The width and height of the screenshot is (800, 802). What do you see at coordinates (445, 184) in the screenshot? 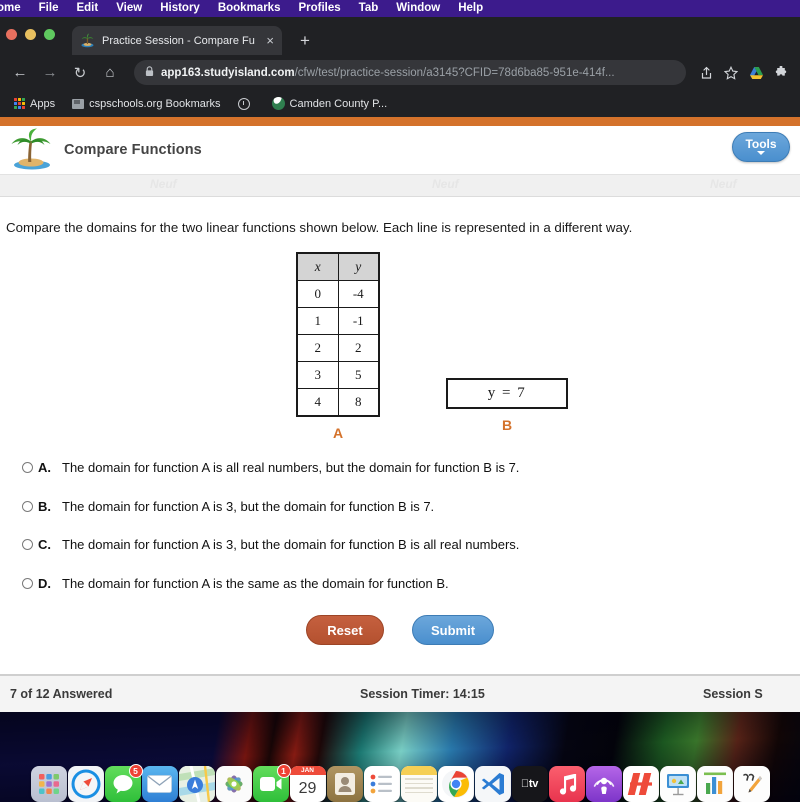
I see `watermark-2: Neuf` at bounding box center [445, 184].